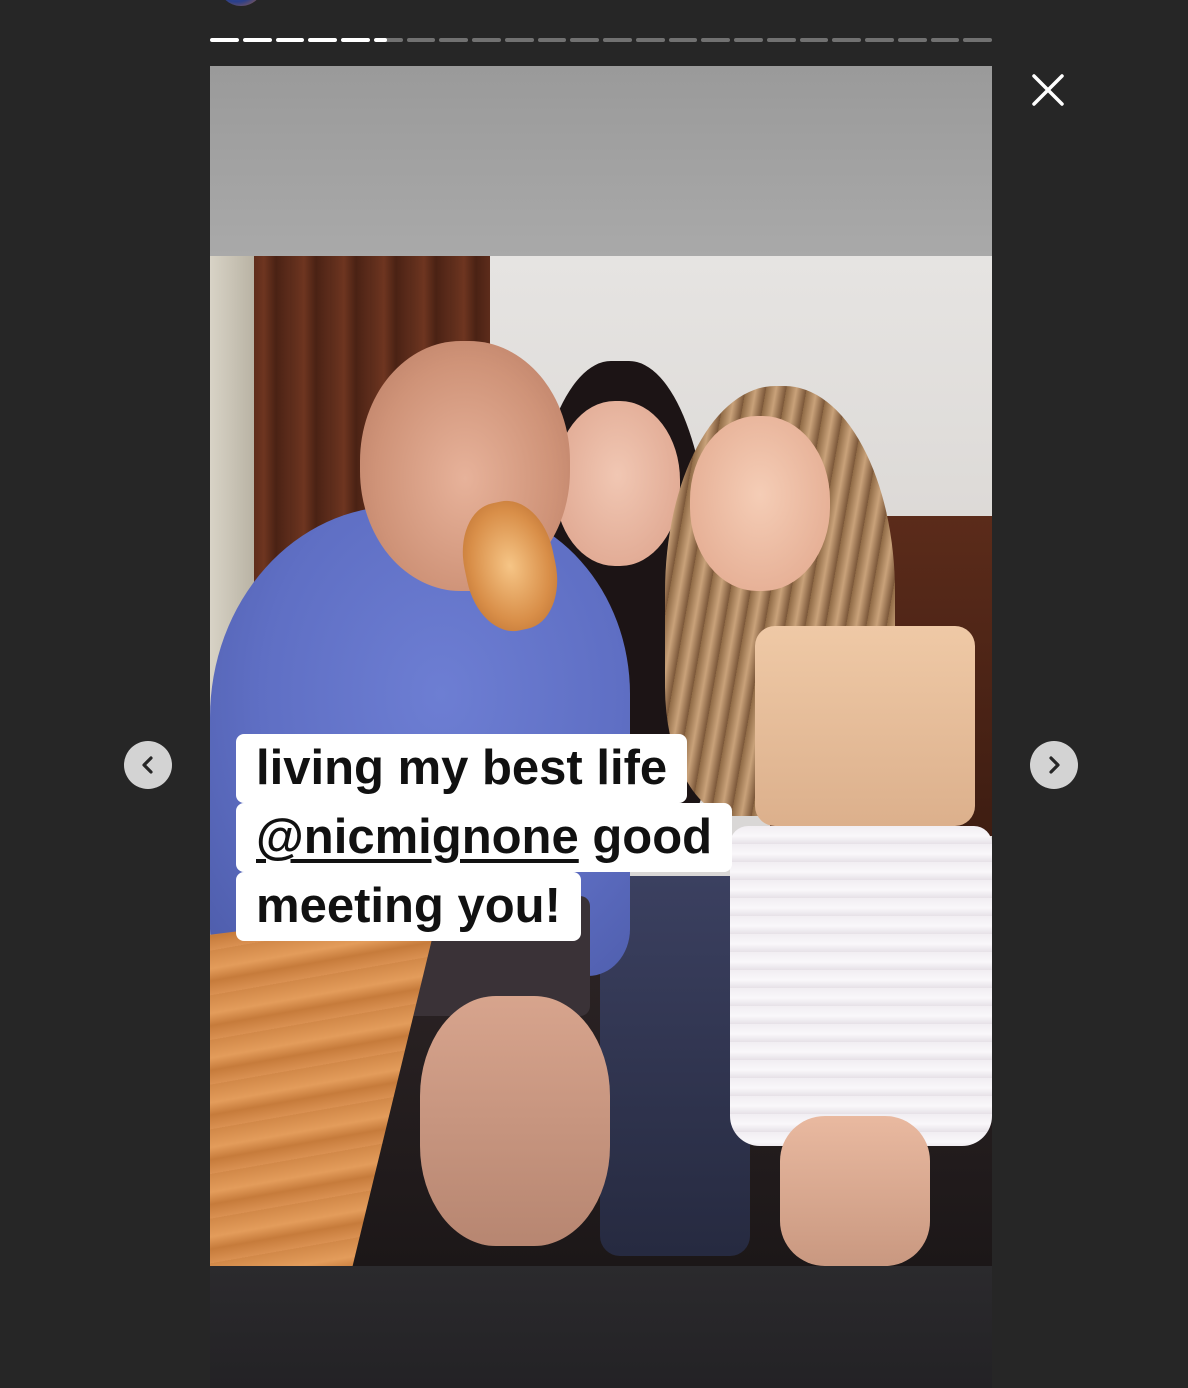 The width and height of the screenshot is (1188, 1388). I want to click on caption-line-2: @nicmignone good, so click(484, 837).